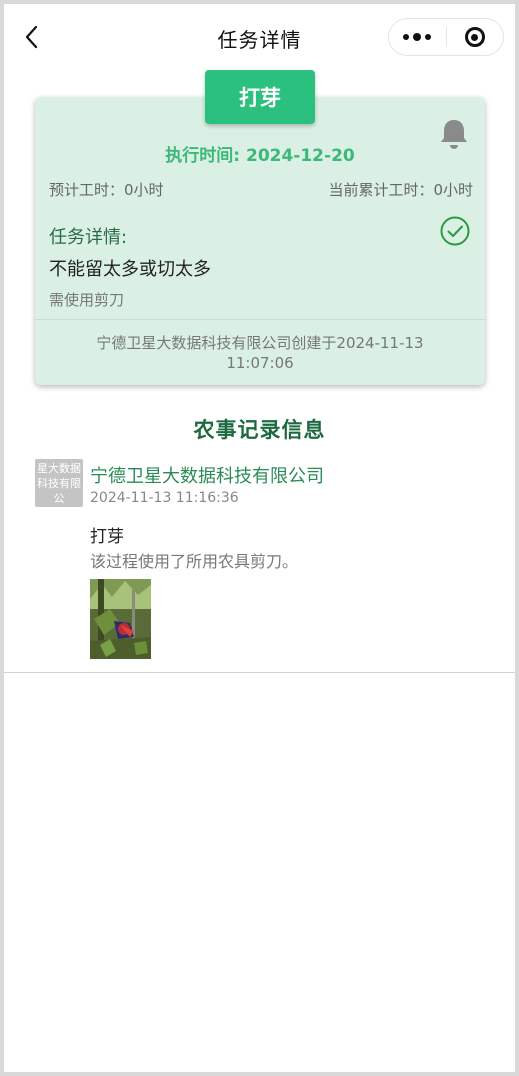  I want to click on avatar: 星大数据科技有限公, so click(59, 483).